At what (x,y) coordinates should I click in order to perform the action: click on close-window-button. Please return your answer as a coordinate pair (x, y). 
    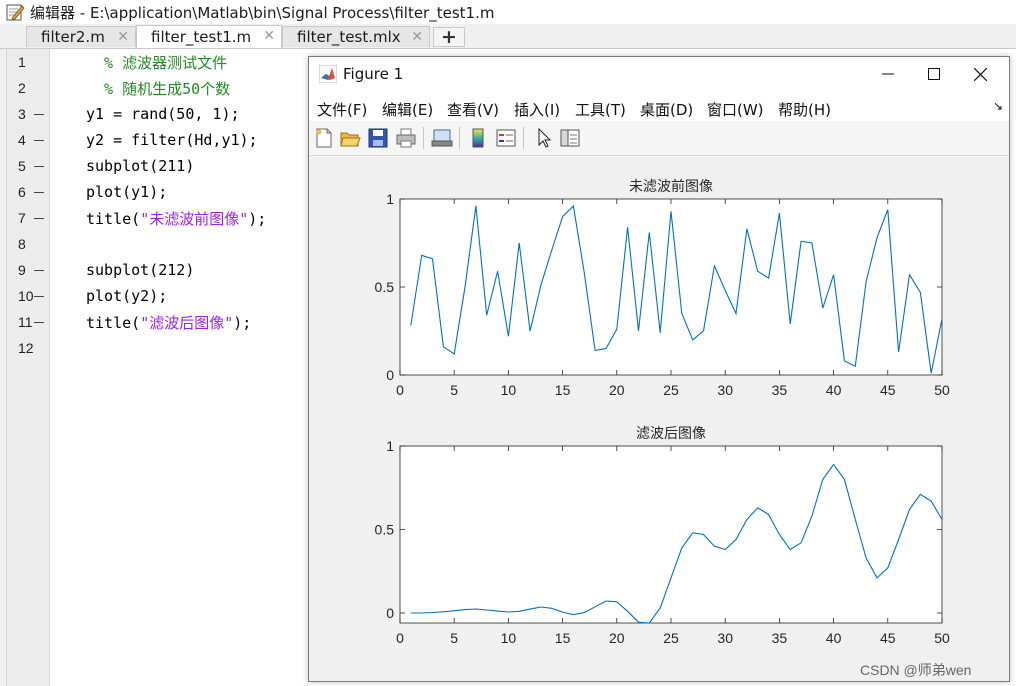
    Looking at the image, I should click on (980, 74).